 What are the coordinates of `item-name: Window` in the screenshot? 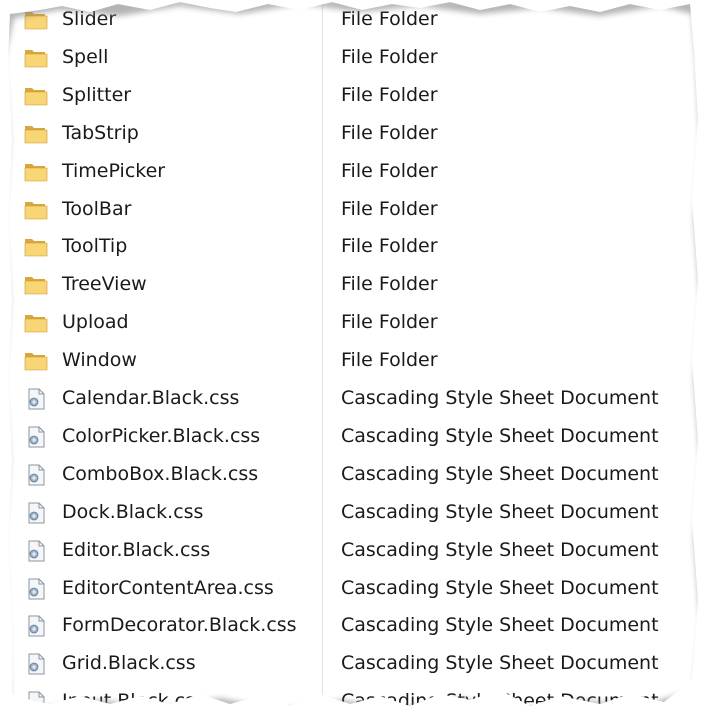 It's located at (99, 360).